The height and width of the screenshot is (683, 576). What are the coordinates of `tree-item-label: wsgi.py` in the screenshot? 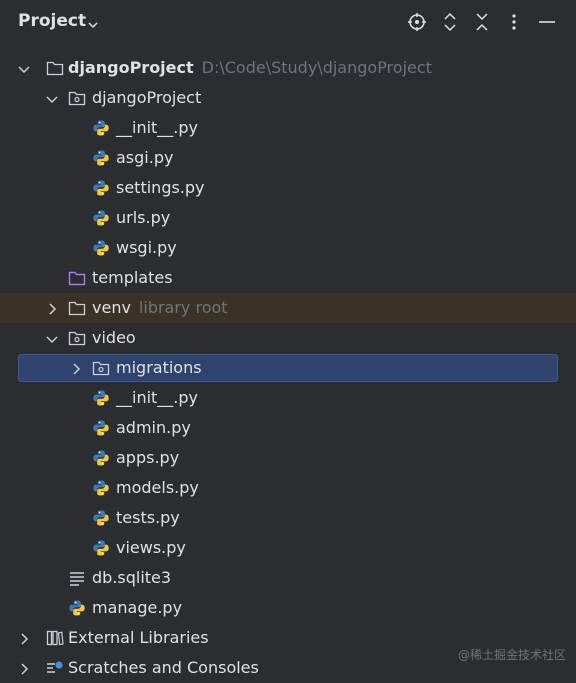 It's located at (146, 248).